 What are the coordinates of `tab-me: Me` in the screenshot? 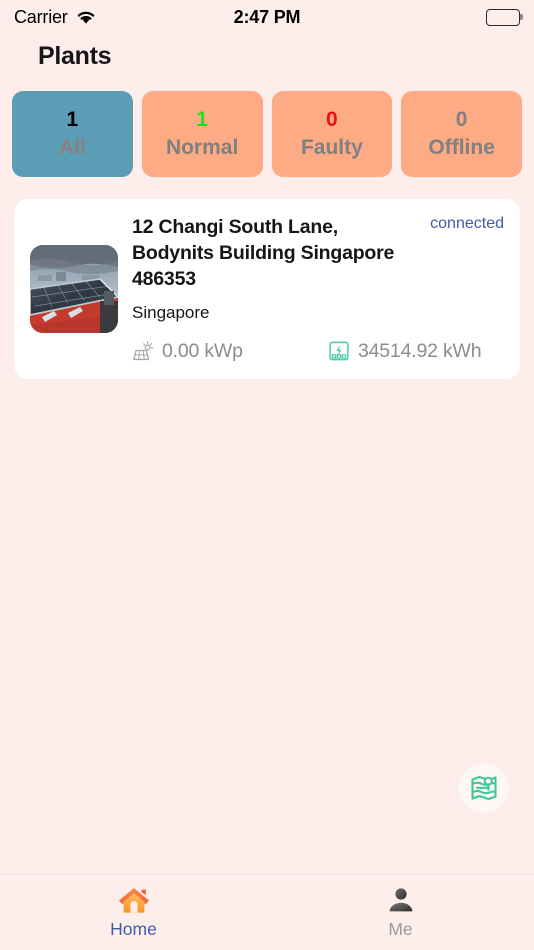 It's located at (400, 911).